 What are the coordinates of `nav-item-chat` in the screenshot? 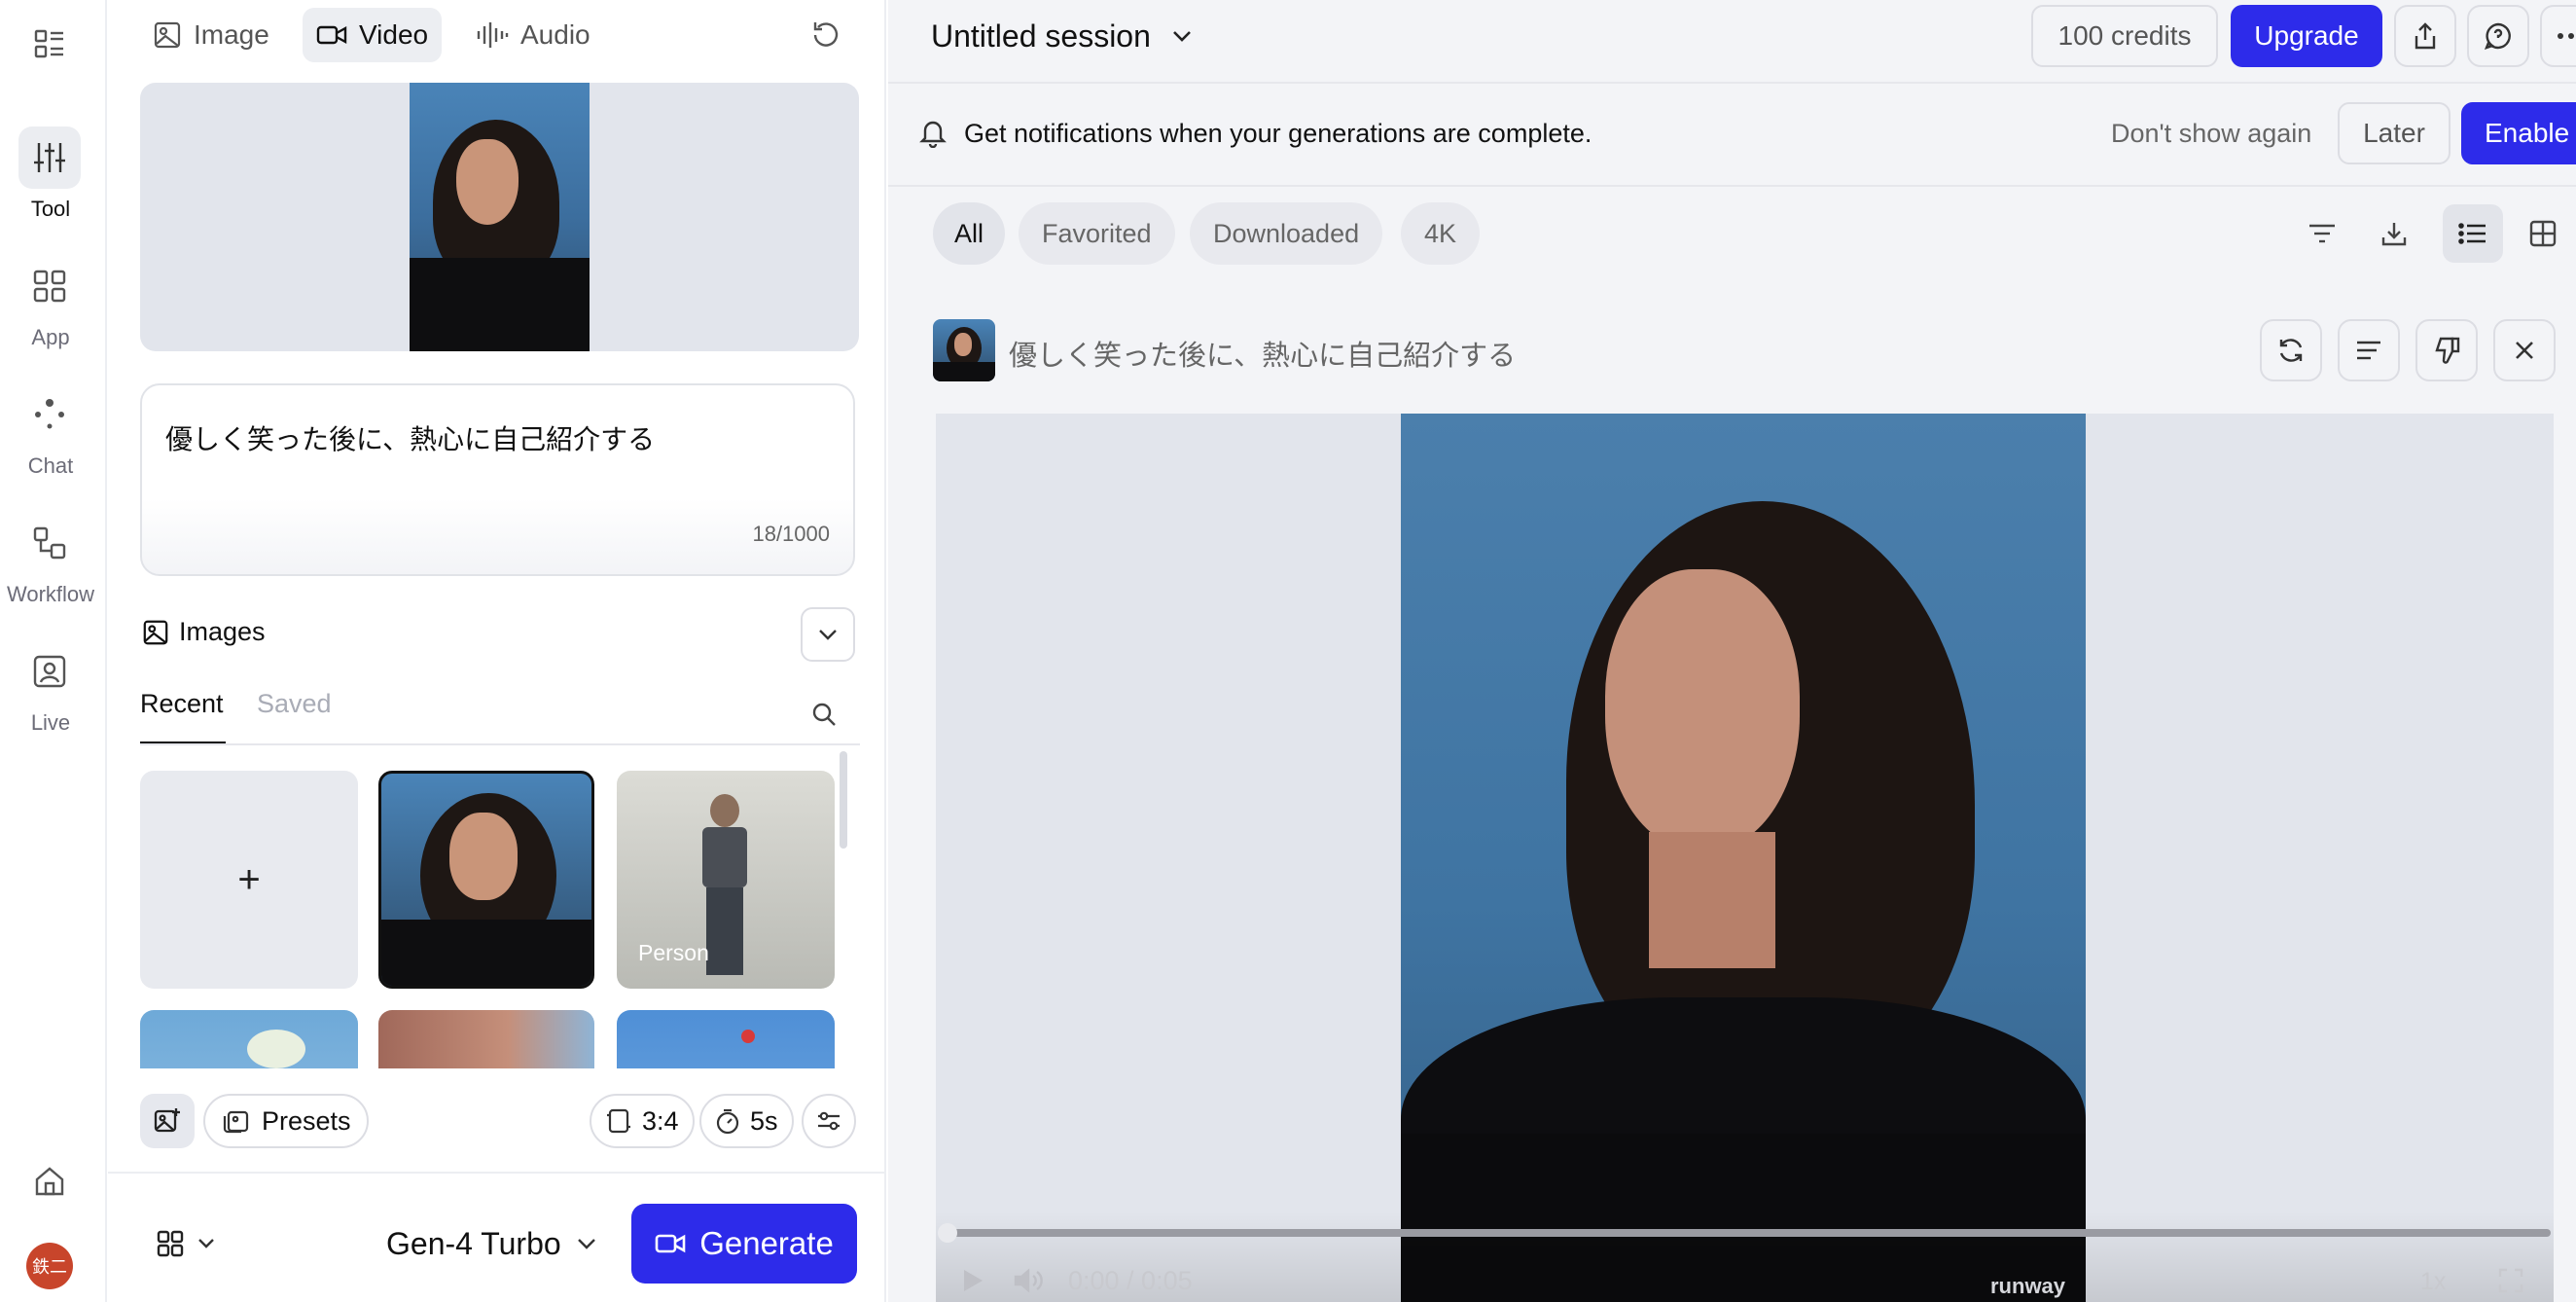 It's located at (49, 415).